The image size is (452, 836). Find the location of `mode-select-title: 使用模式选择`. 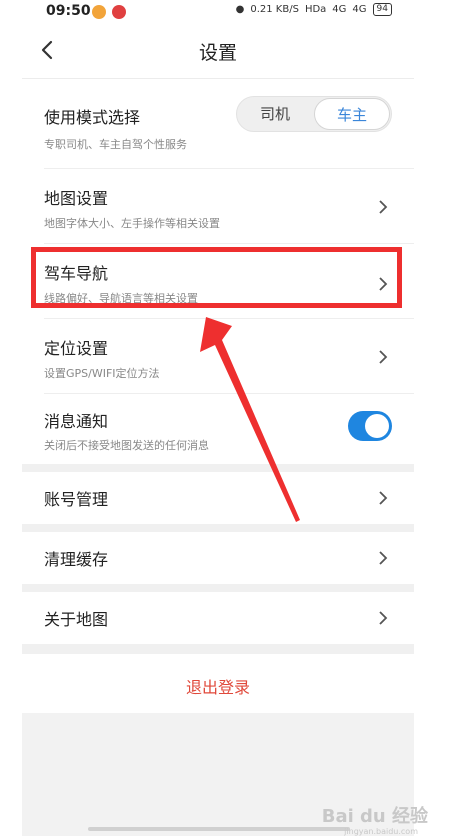

mode-select-title: 使用模式选择 is located at coordinates (92, 117).